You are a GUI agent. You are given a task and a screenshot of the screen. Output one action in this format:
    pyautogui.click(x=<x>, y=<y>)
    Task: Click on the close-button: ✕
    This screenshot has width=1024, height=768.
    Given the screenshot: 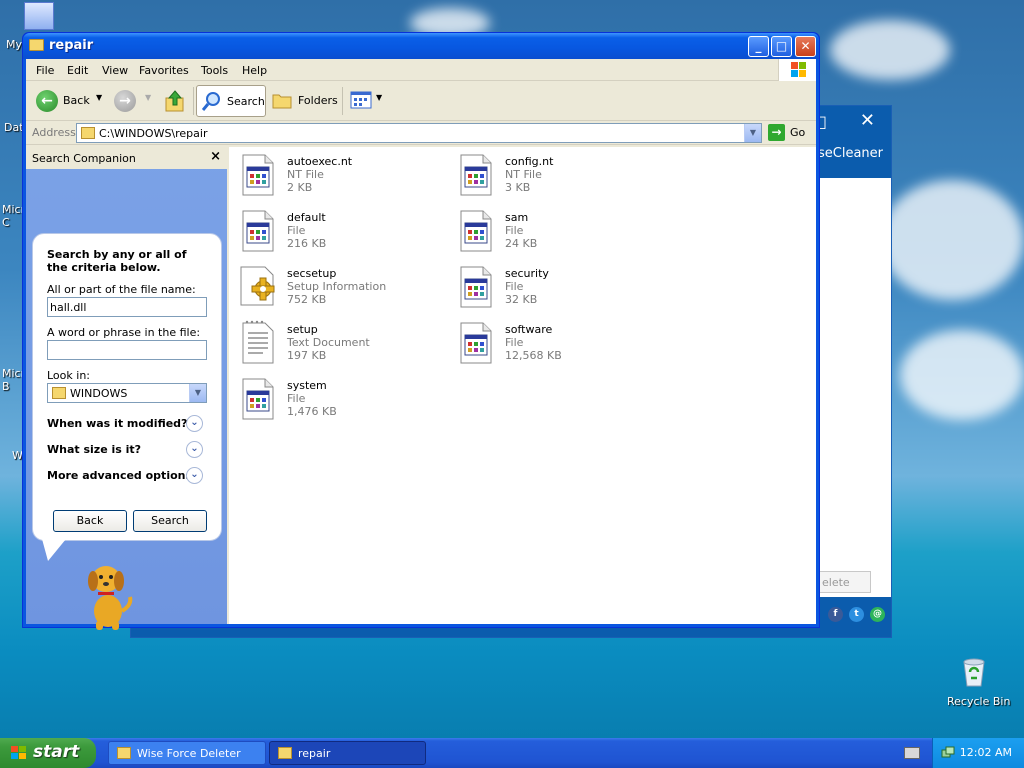 What is the action you would take?
    pyautogui.click(x=805, y=46)
    